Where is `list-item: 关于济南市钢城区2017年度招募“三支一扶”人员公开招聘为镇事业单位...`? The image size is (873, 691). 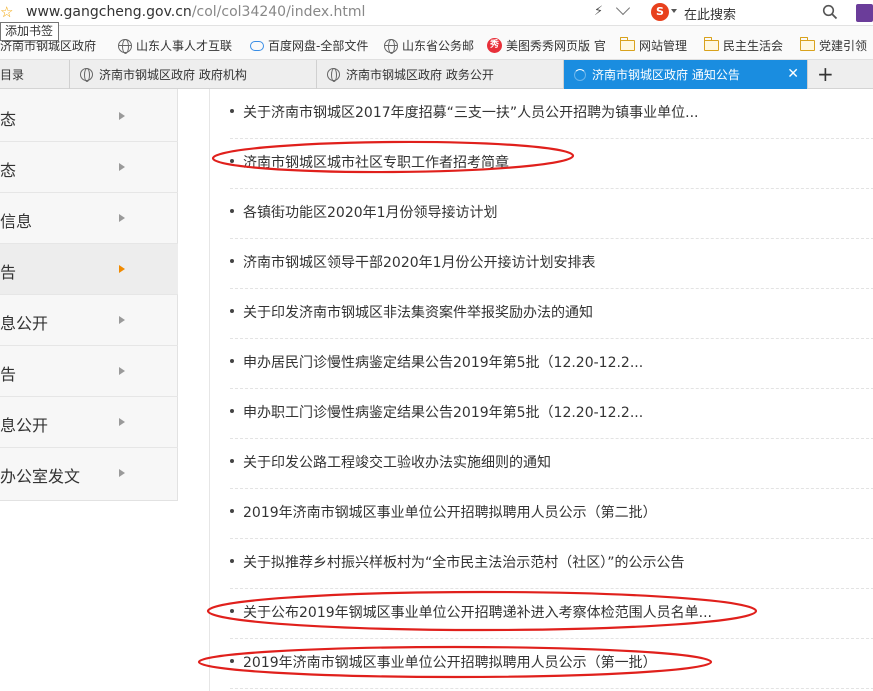 list-item: 关于济南市钢城区2017年度招募“三支一扶”人员公开招聘为镇事业单位... is located at coordinates (551, 114).